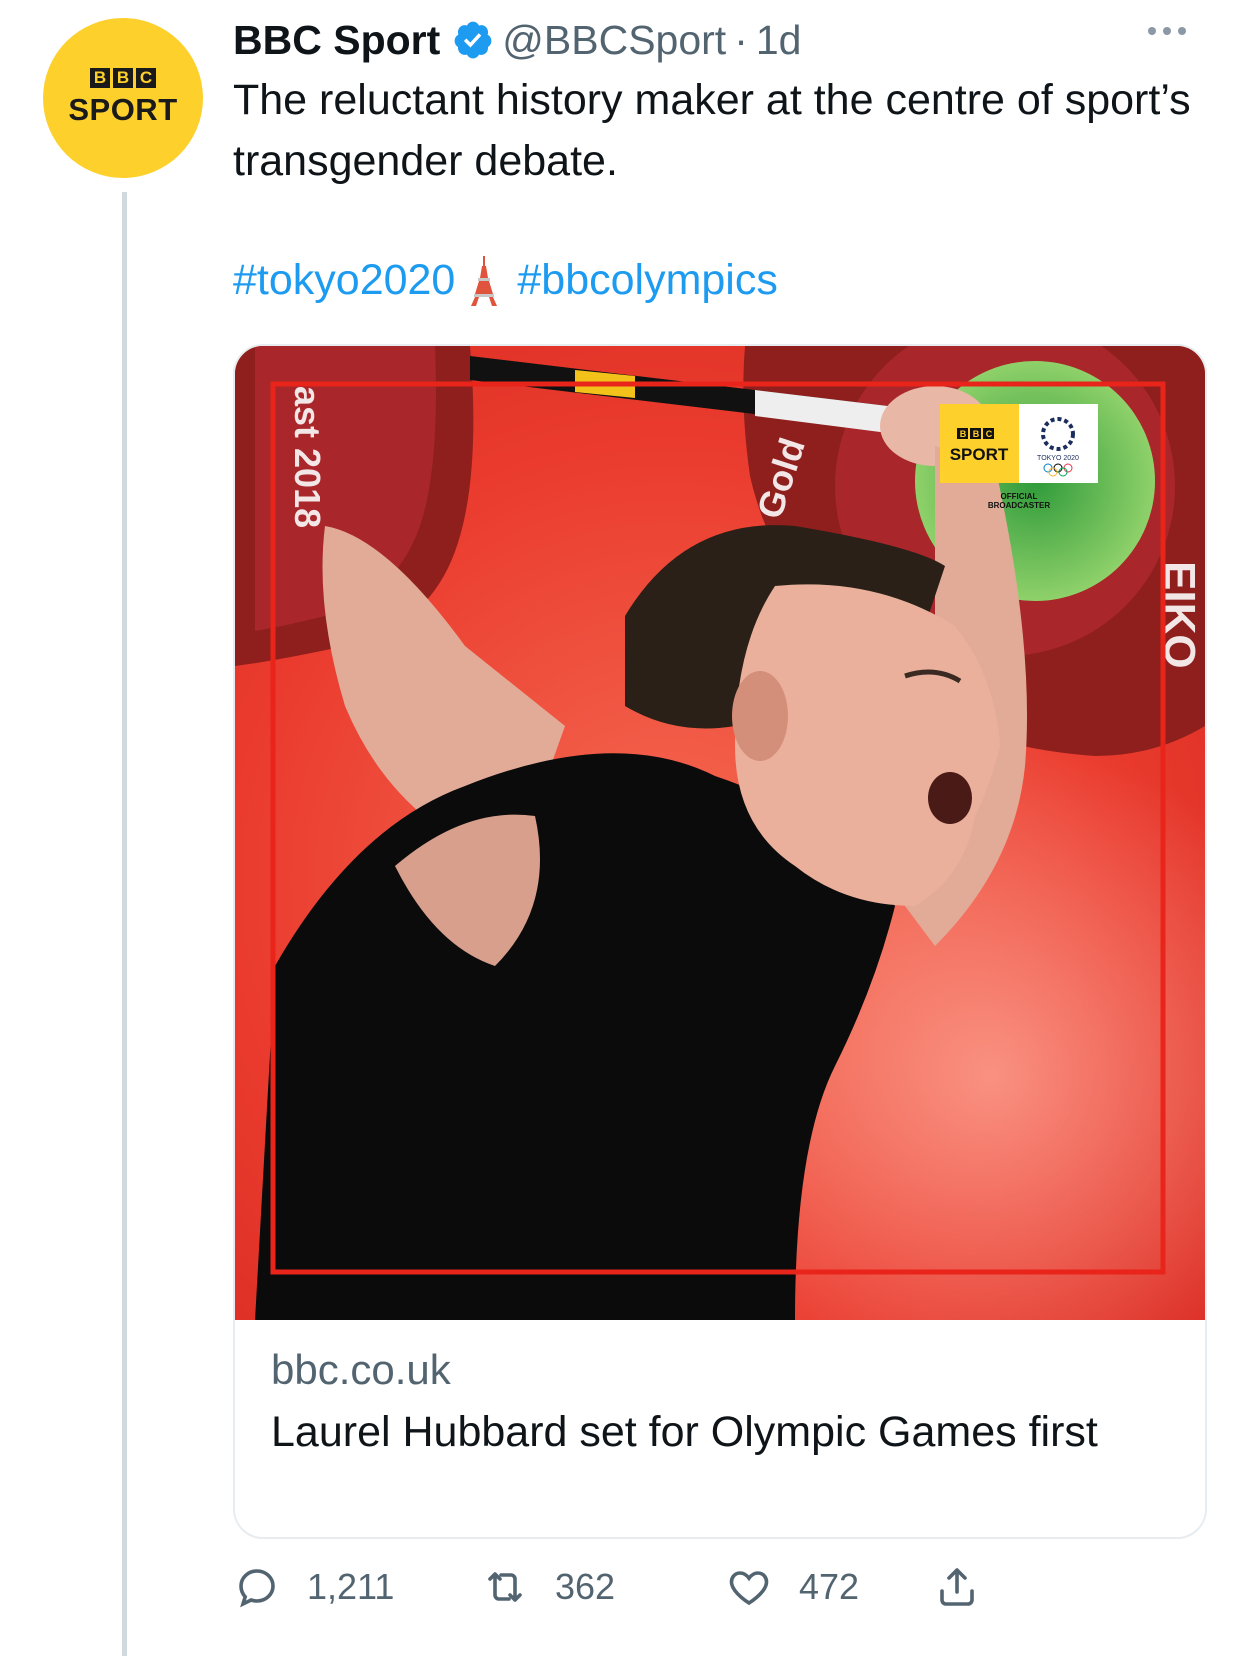  I want to click on reply-button: 1,211, so click(313, 1587).